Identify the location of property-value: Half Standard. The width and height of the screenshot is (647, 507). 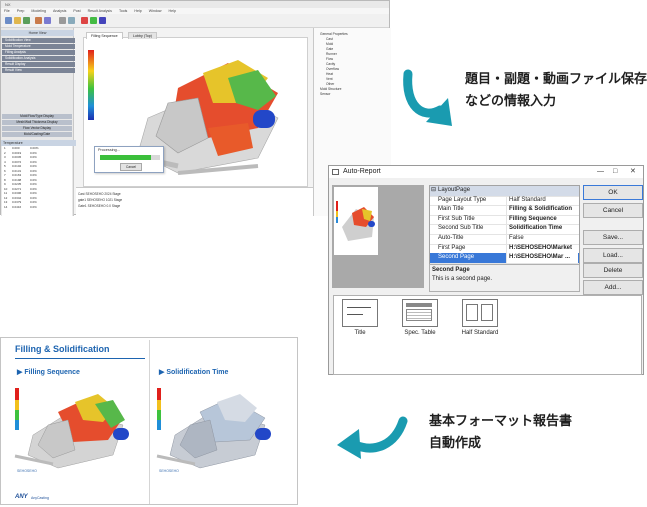
(542, 200).